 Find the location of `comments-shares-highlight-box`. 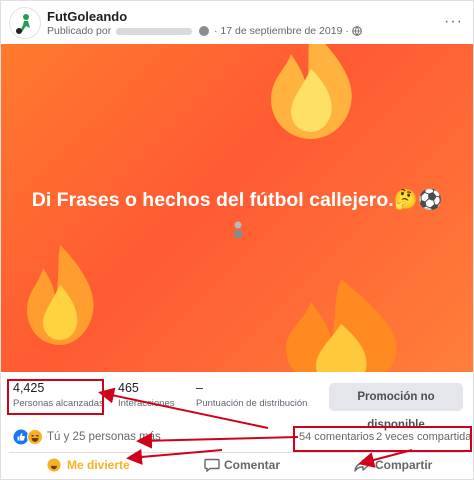

comments-shares-highlight-box is located at coordinates (382, 439).